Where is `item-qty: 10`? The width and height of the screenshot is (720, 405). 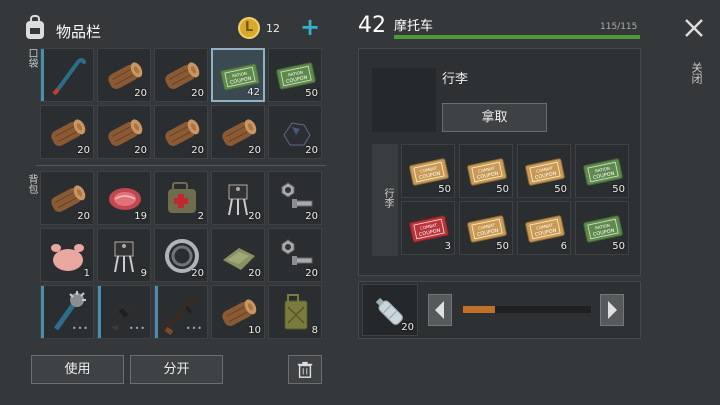
item-qty: 10 is located at coordinates (254, 330).